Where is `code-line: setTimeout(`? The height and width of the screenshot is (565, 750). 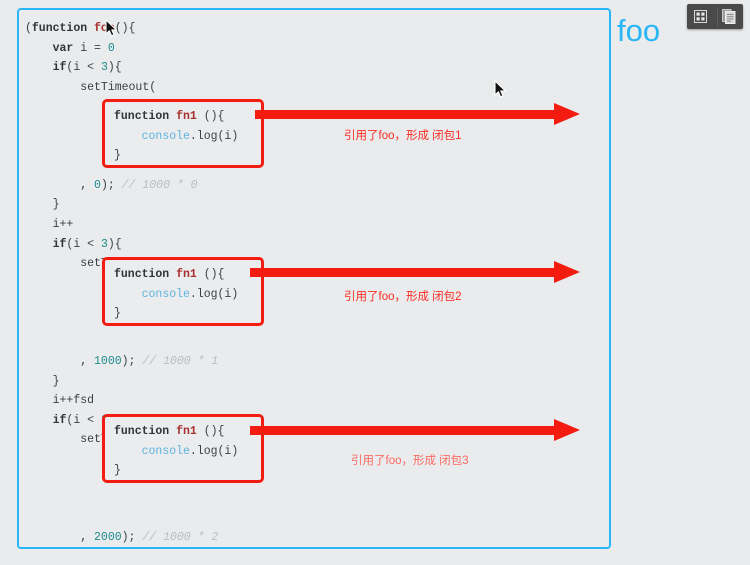
code-line: setTimeout( is located at coordinates (121, 88).